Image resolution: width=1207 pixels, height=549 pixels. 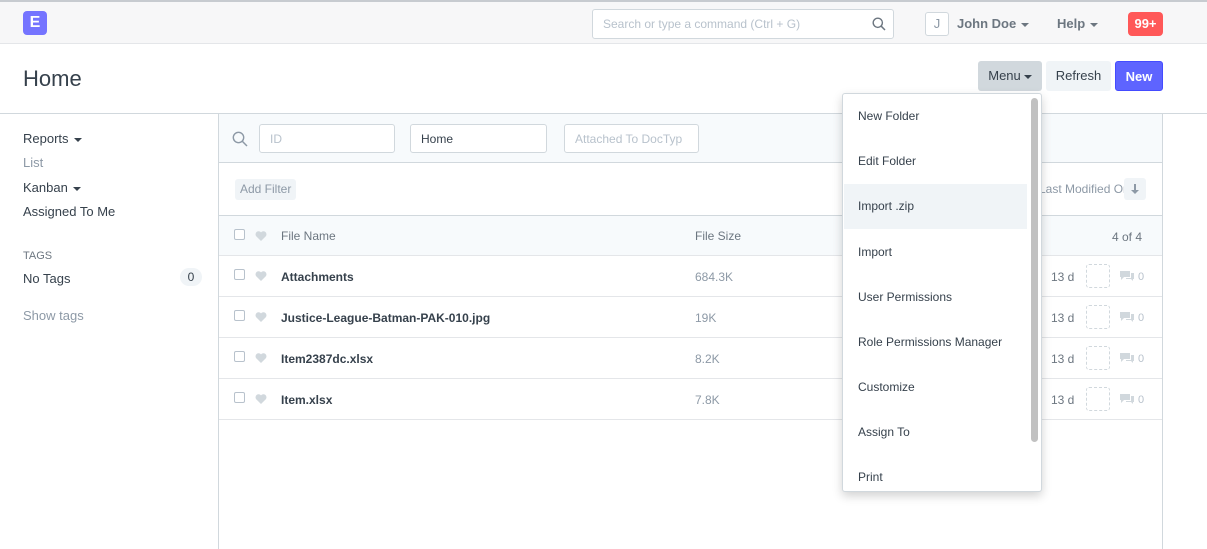 What do you see at coordinates (239, 234) in the screenshot?
I see `select-all-checkbox` at bounding box center [239, 234].